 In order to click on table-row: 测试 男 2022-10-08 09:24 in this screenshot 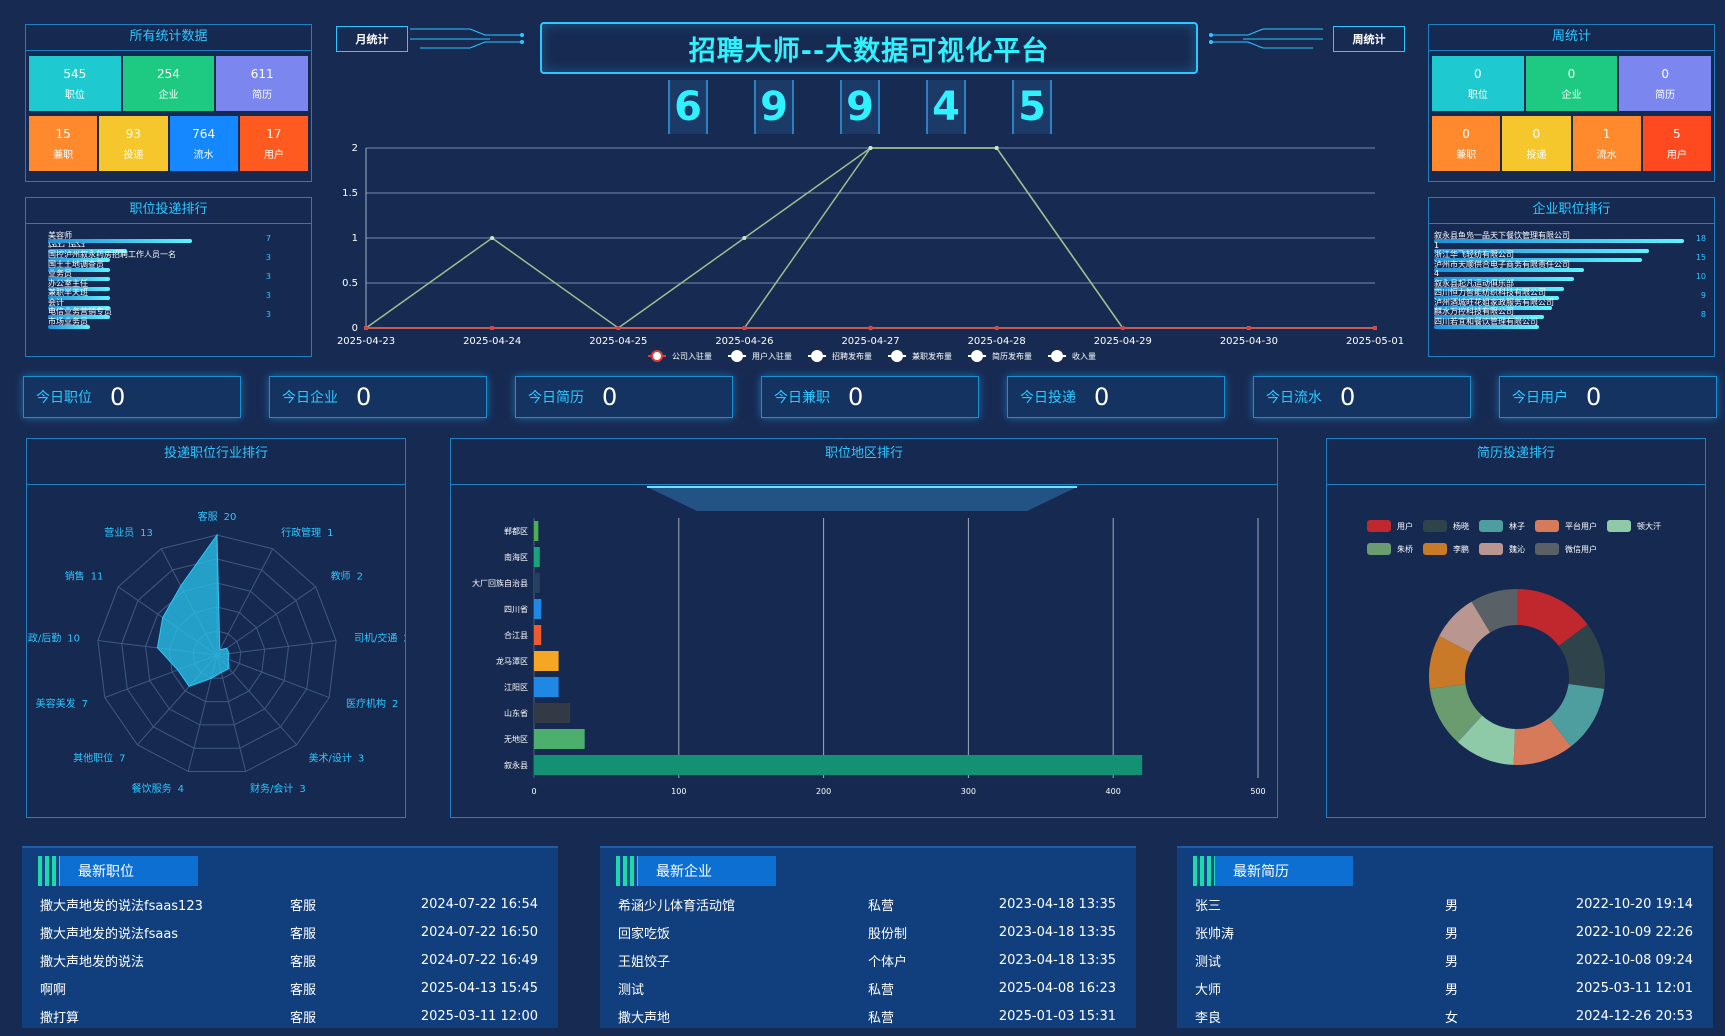, I will do `click(1444, 960)`.